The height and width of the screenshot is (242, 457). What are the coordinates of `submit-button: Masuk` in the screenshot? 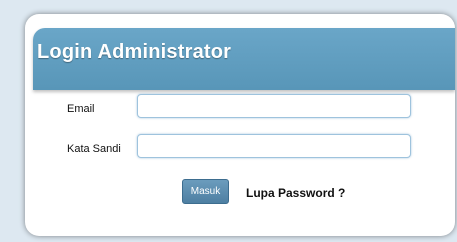 It's located at (205, 191).